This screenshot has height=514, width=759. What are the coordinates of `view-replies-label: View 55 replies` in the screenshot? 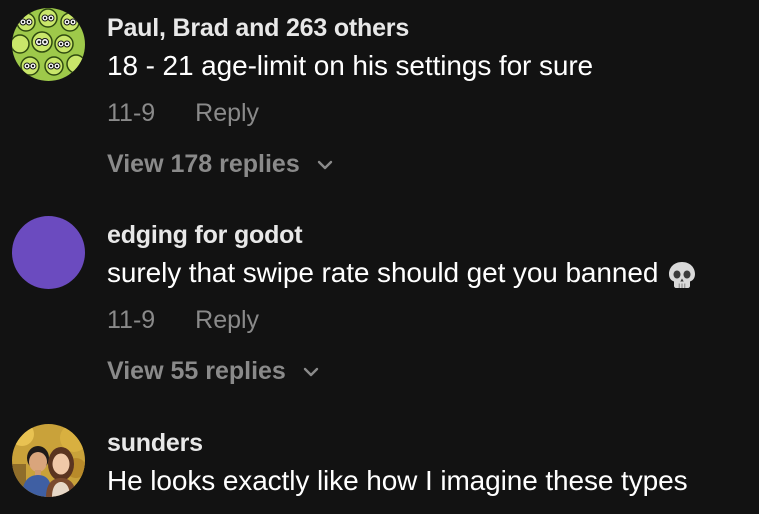 It's located at (196, 371).